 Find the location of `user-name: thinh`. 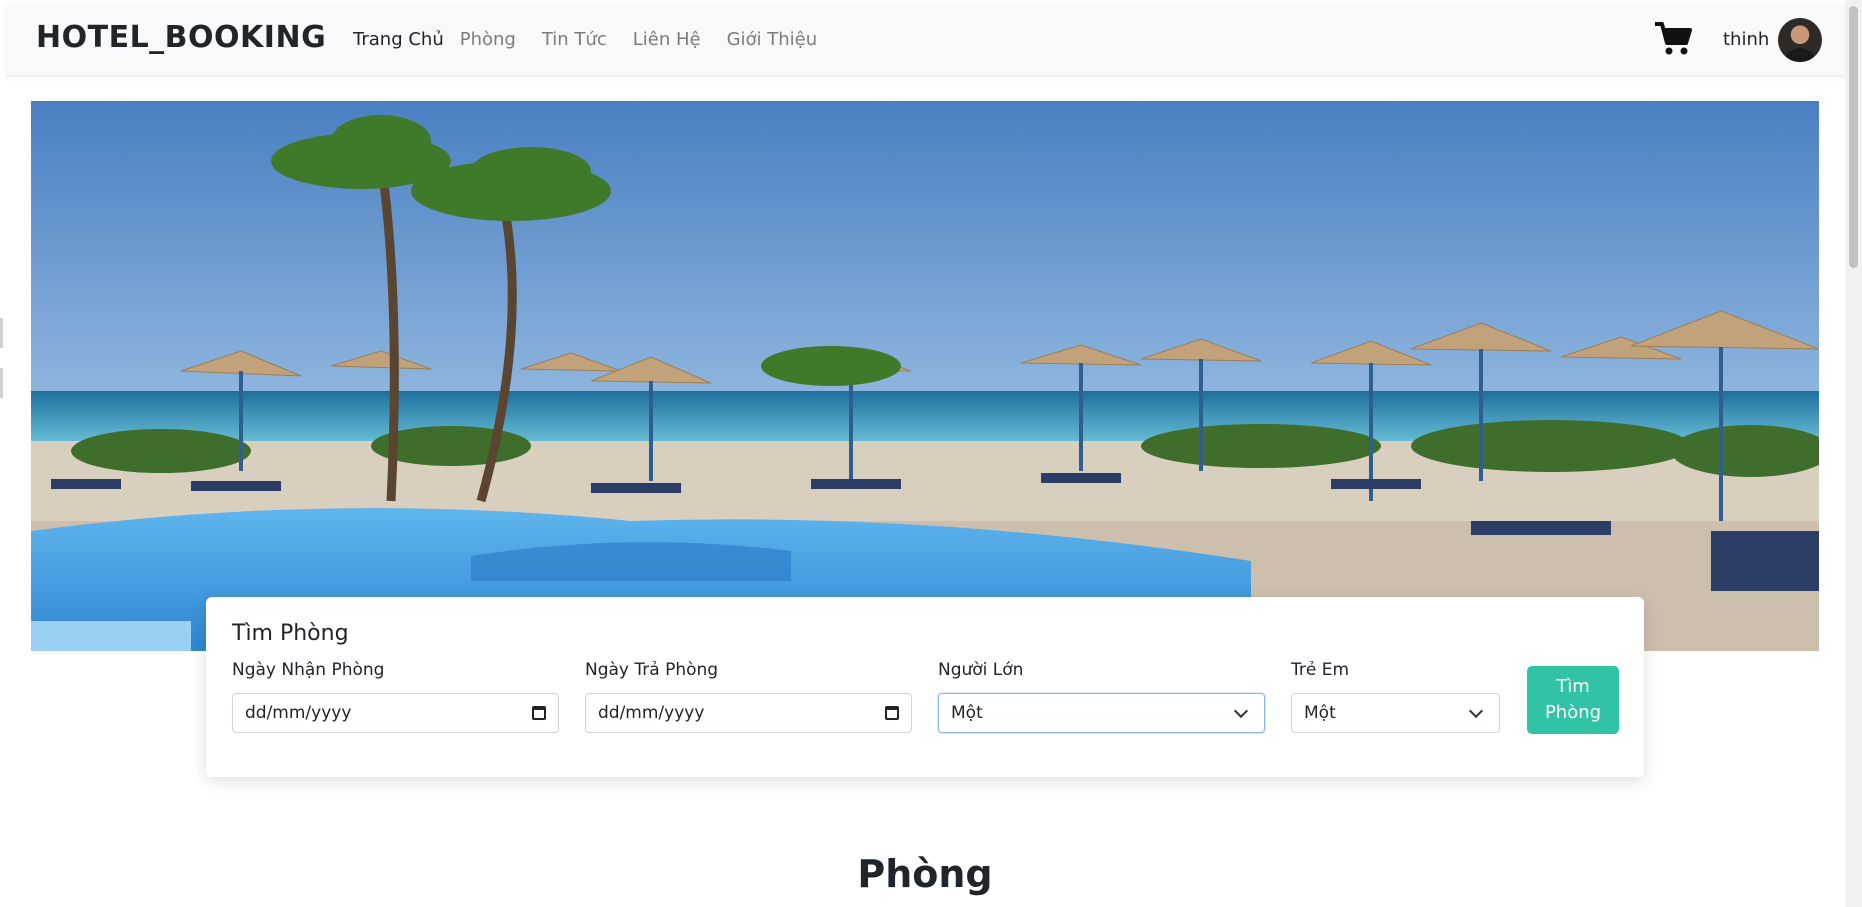

user-name: thinh is located at coordinates (1746, 39).